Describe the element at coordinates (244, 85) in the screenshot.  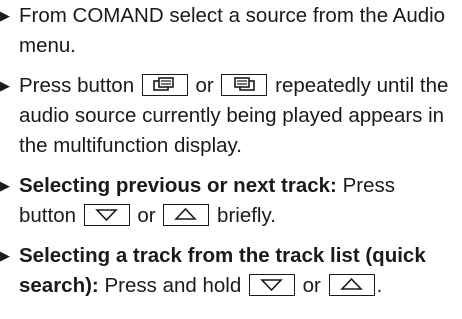
I see `display-forward-icon` at that location.